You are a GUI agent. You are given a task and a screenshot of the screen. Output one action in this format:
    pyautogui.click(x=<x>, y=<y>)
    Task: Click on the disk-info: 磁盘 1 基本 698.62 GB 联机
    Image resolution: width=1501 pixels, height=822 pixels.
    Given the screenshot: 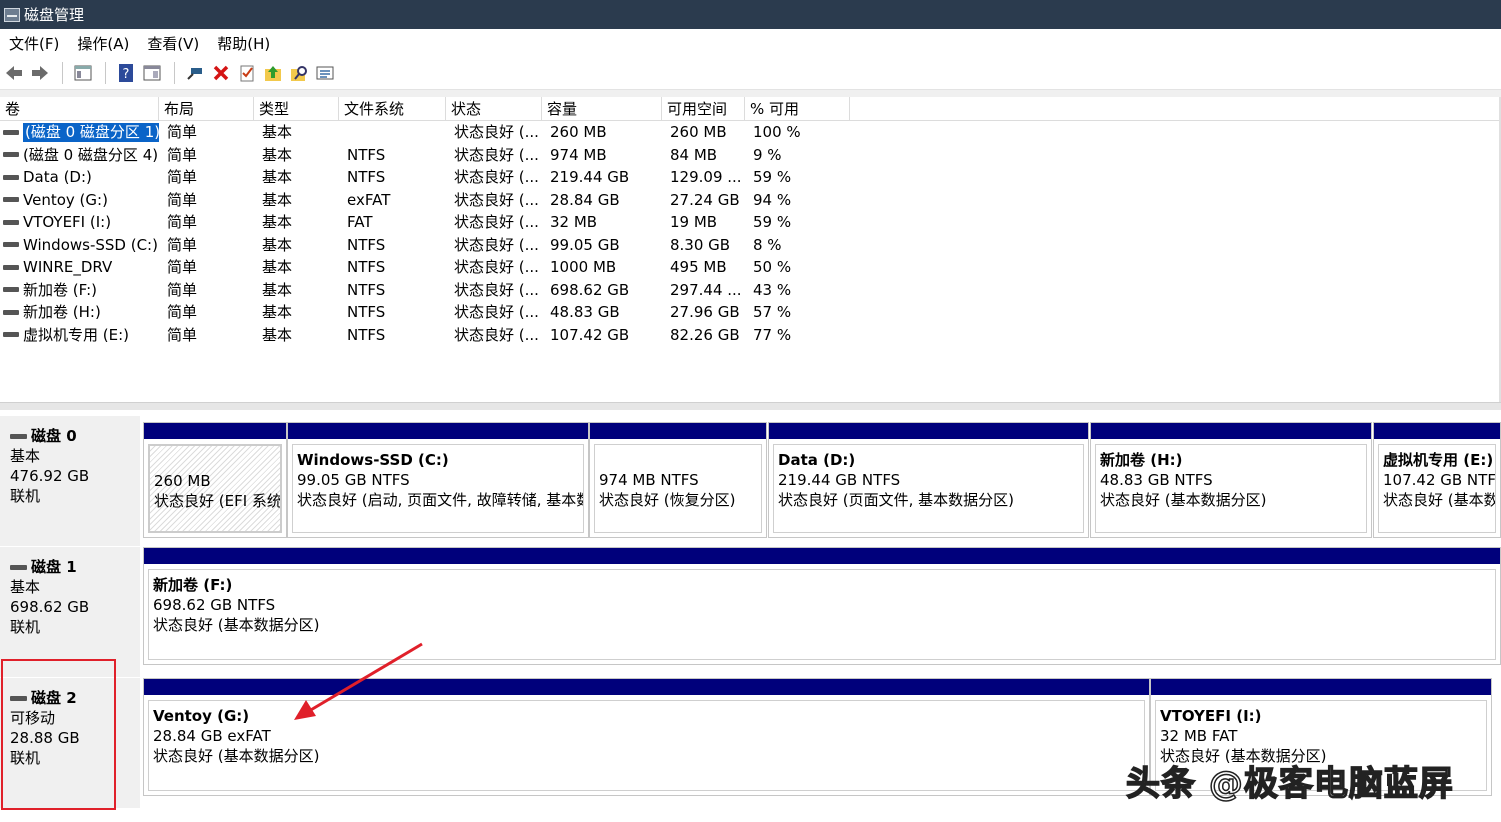 What is the action you would take?
    pyautogui.click(x=70, y=612)
    